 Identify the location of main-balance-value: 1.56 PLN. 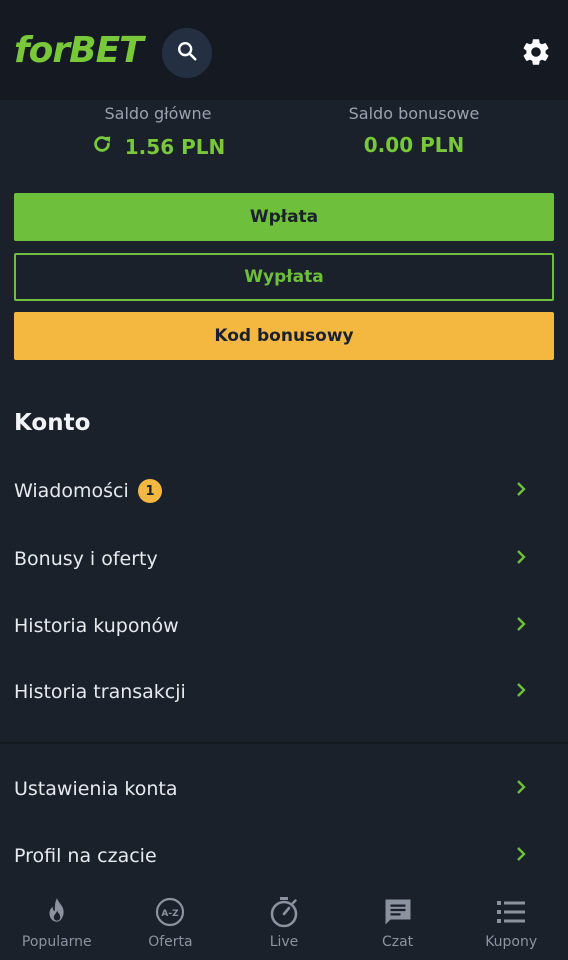
(175, 146).